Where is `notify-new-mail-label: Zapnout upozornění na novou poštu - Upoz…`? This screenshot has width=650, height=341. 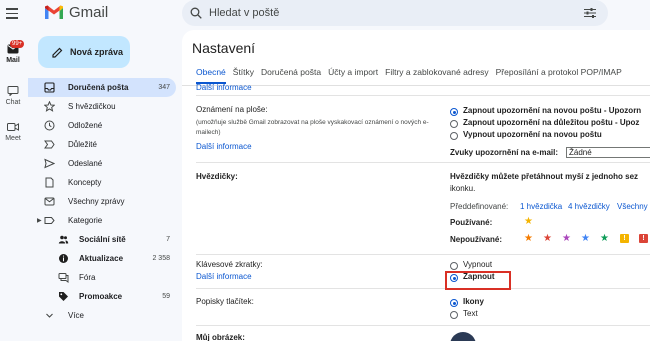 notify-new-mail-label: Zapnout upozornění na novou poštu - Upoz… is located at coordinates (552, 110).